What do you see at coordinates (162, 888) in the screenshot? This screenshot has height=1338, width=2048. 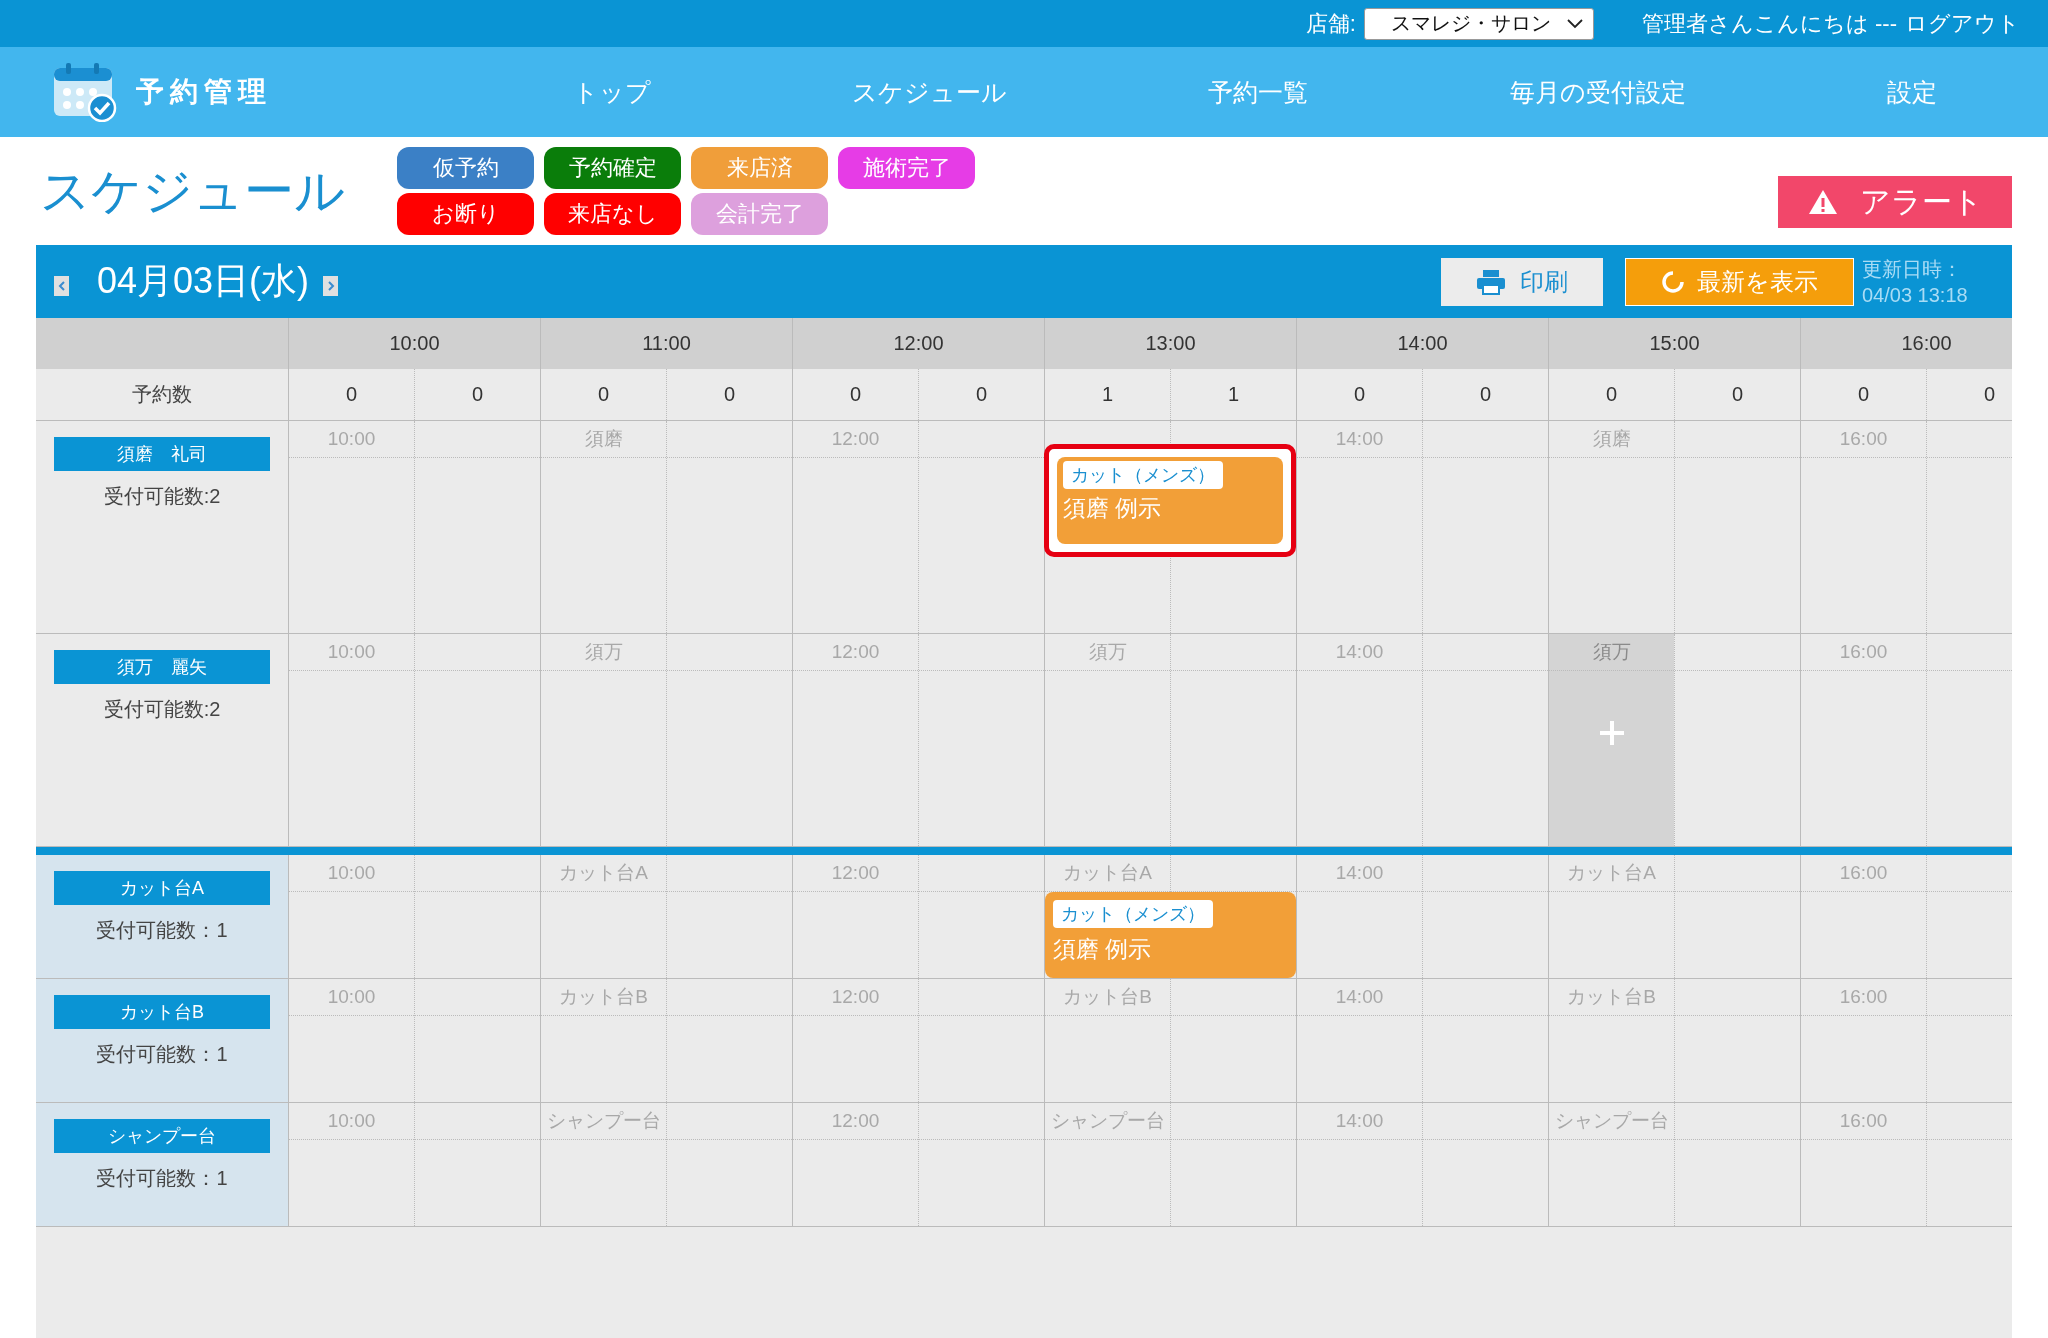 I see `resource-name-tag: カット台A` at bounding box center [162, 888].